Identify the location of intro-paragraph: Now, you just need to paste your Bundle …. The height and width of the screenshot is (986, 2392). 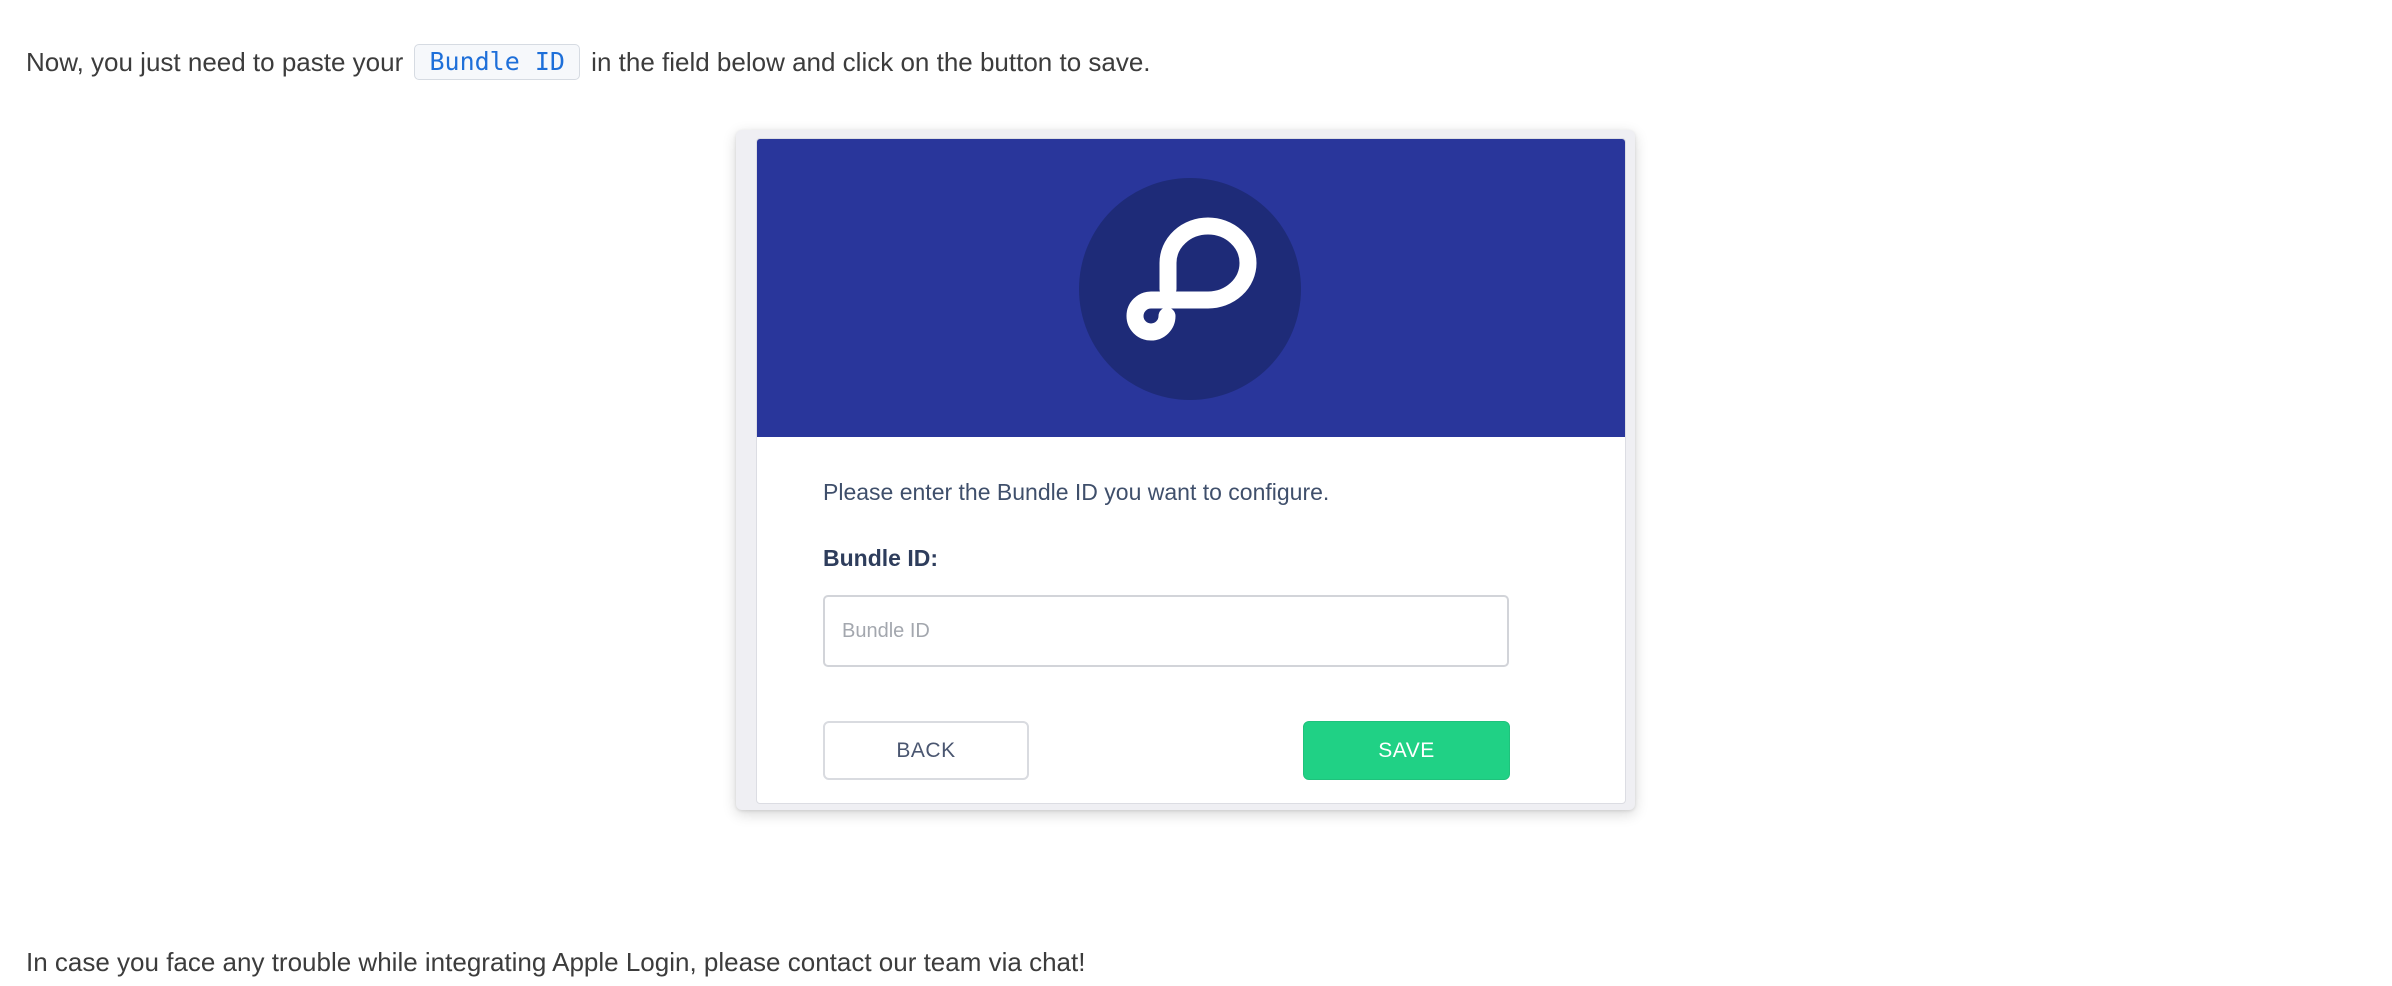
(588, 62).